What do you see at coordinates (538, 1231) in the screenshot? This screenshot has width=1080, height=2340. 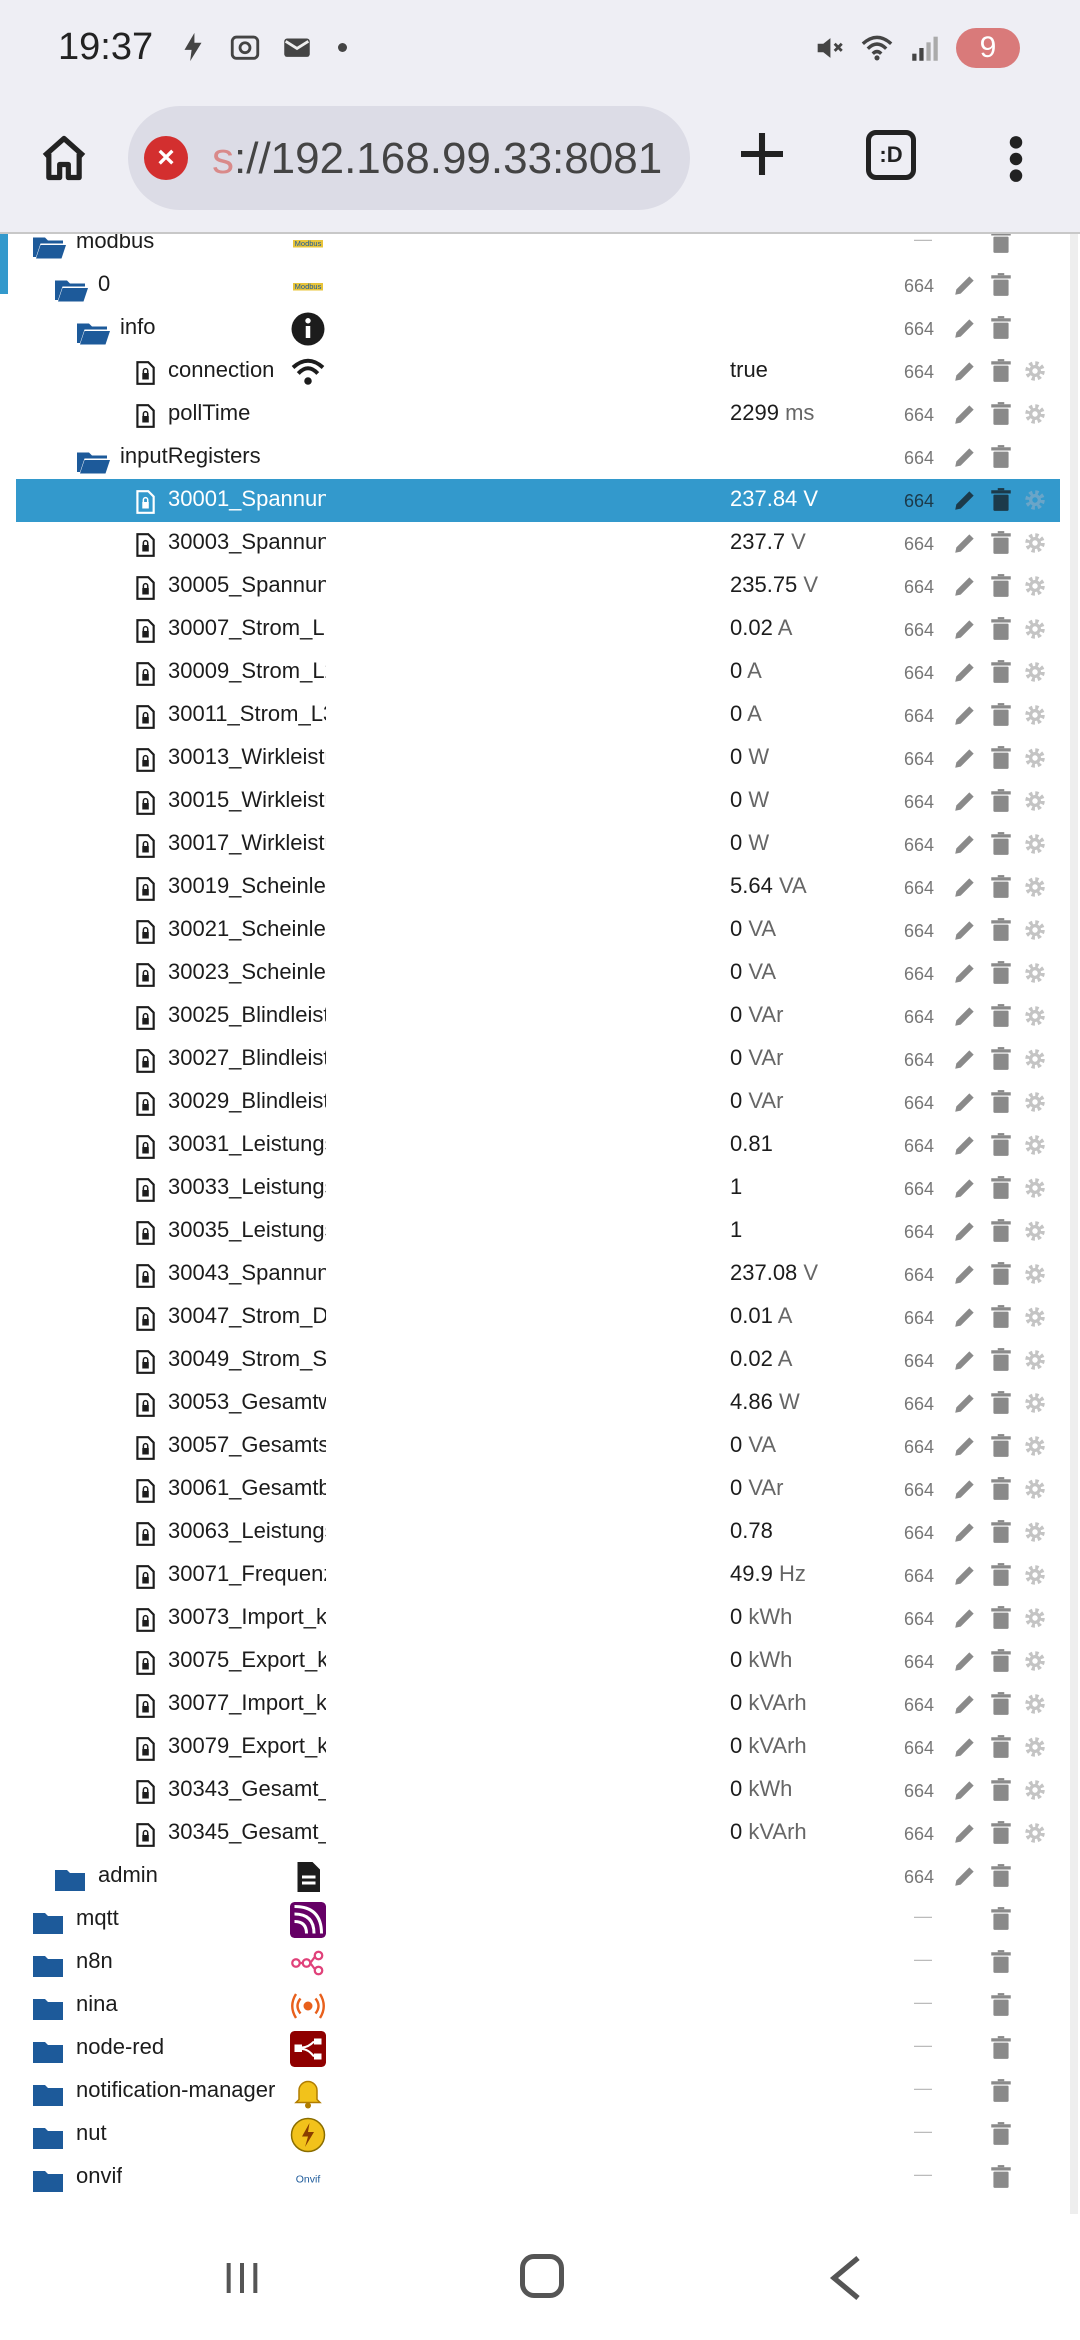 I see `tree-state-row: 30035_Leistungsfakt 1 664` at bounding box center [538, 1231].